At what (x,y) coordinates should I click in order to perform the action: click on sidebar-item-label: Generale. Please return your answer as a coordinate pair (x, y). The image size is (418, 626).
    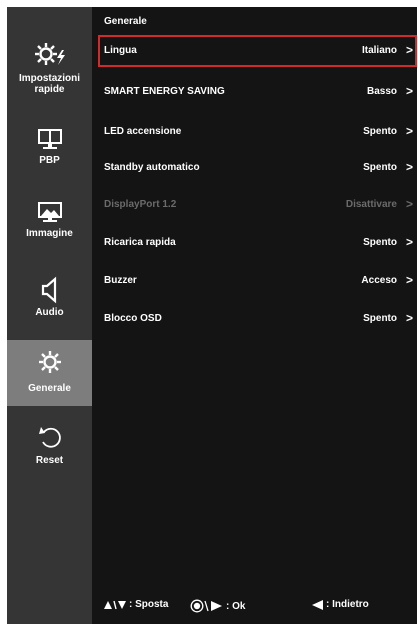
    Looking at the image, I should click on (49, 388).